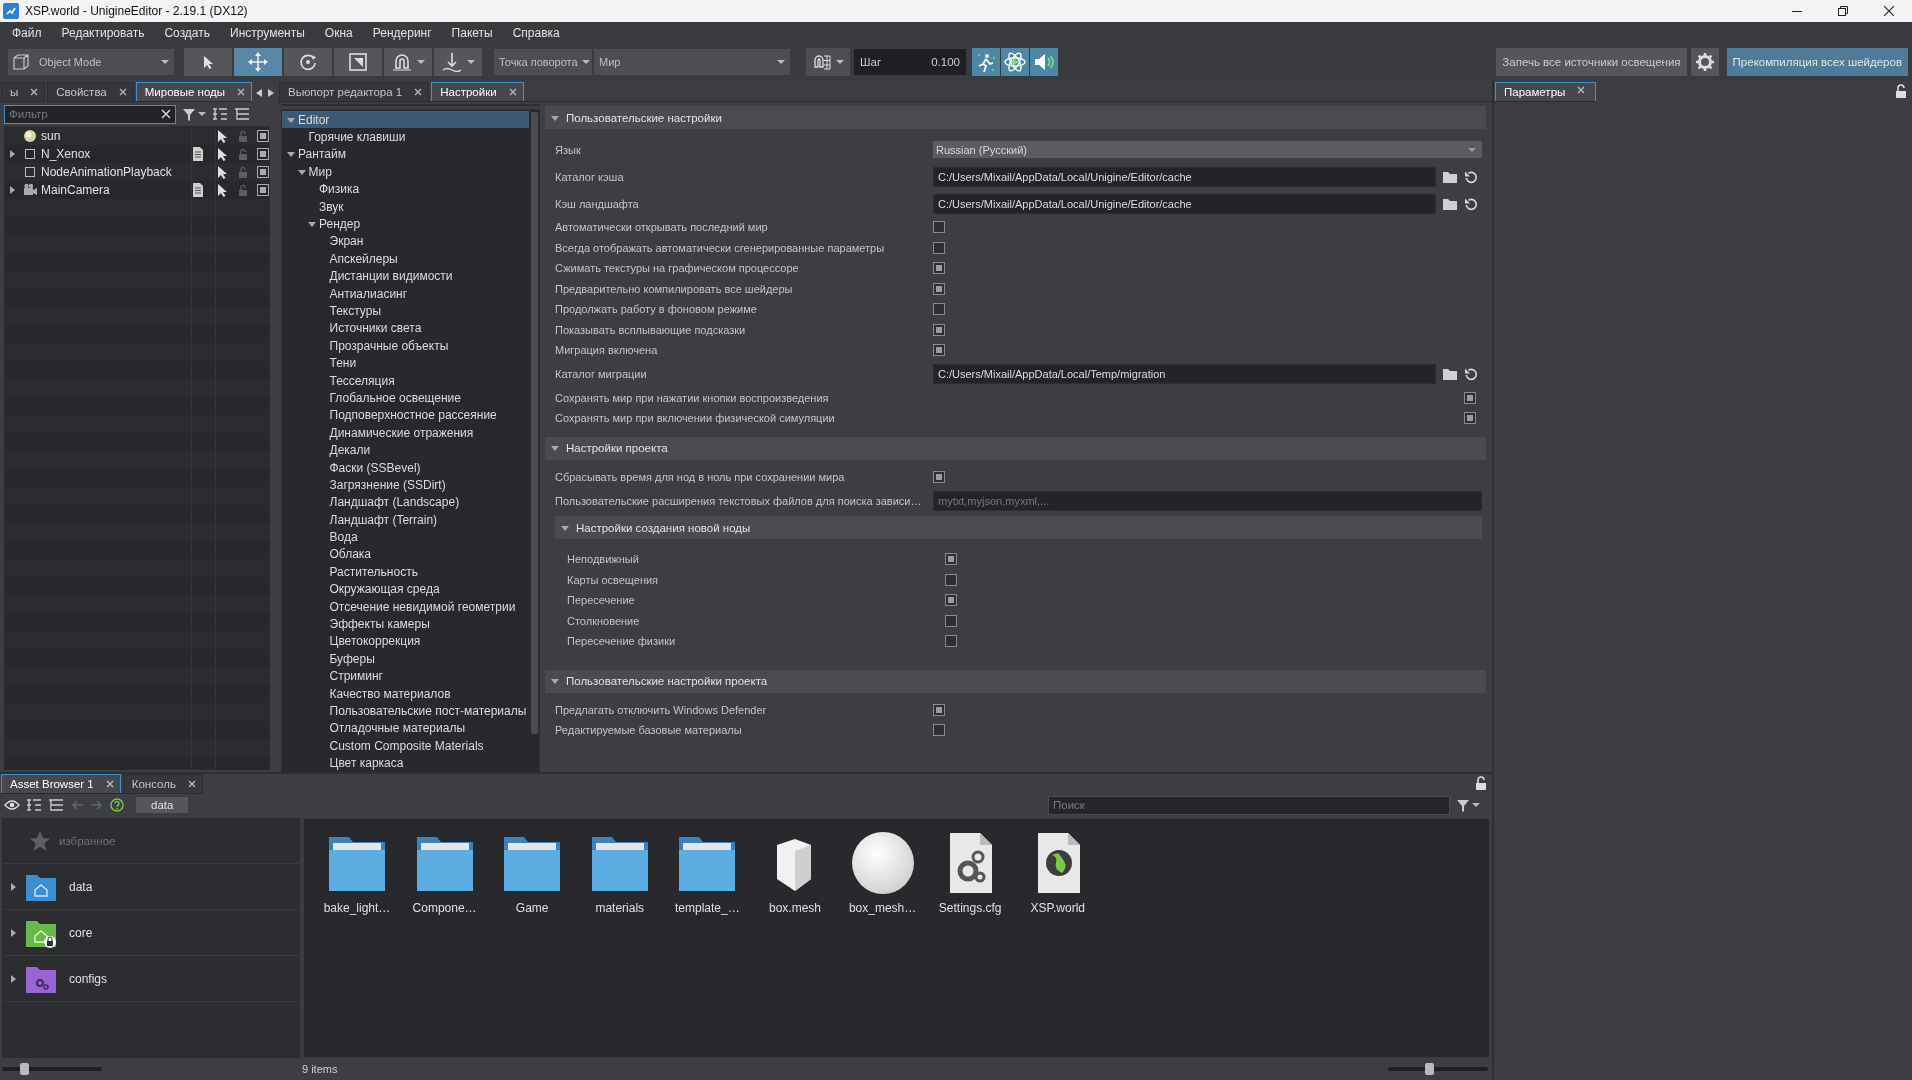  I want to click on tree-item: Тесселяция, so click(405, 380).